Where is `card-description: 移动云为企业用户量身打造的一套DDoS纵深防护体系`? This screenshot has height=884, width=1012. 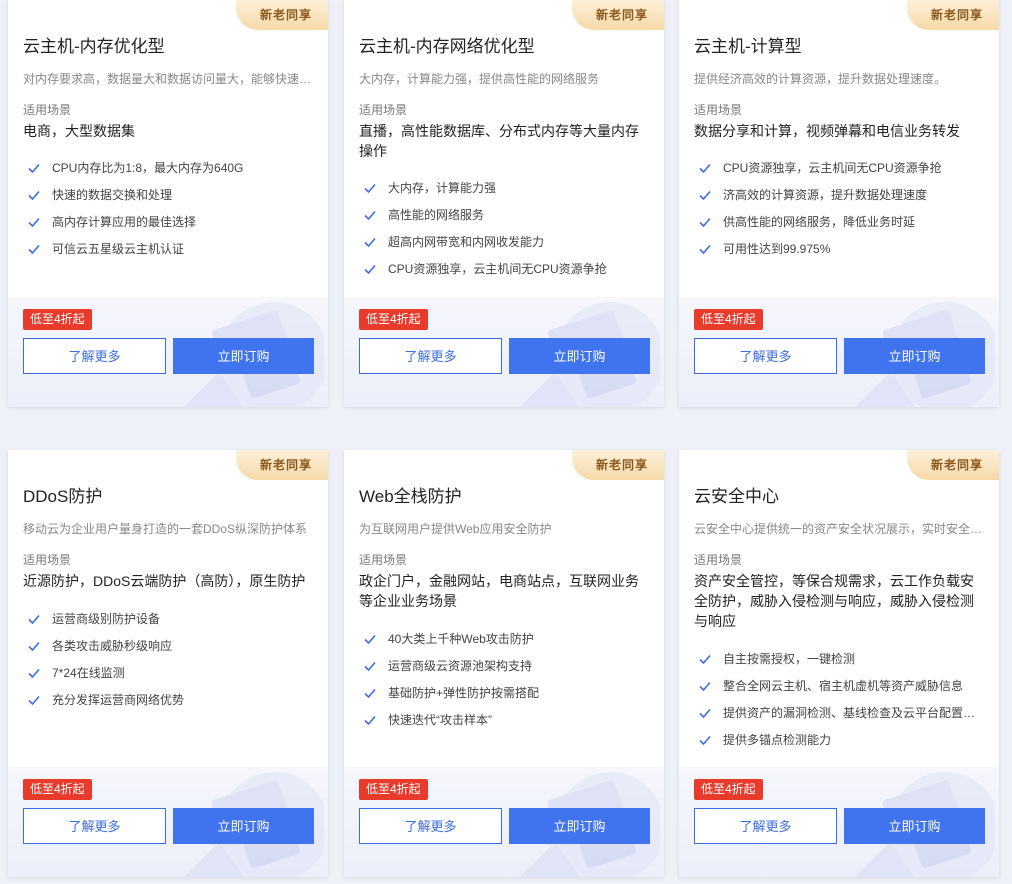
card-description: 移动云为企业用户量身打造的一套DDoS纵深防护体系 is located at coordinates (165, 529).